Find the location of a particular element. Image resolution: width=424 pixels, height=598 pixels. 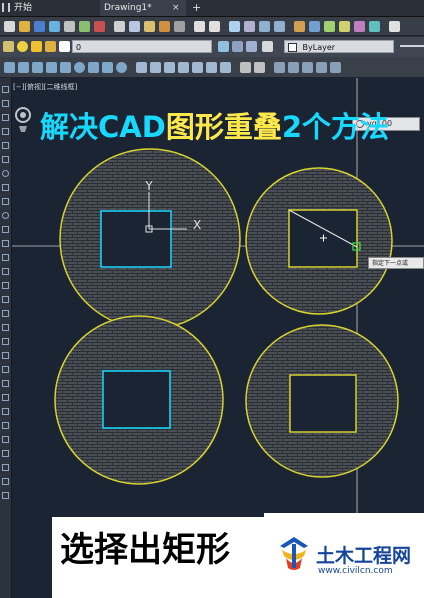

watermark-site-name: 土木工程网 is located at coordinates (364, 556).